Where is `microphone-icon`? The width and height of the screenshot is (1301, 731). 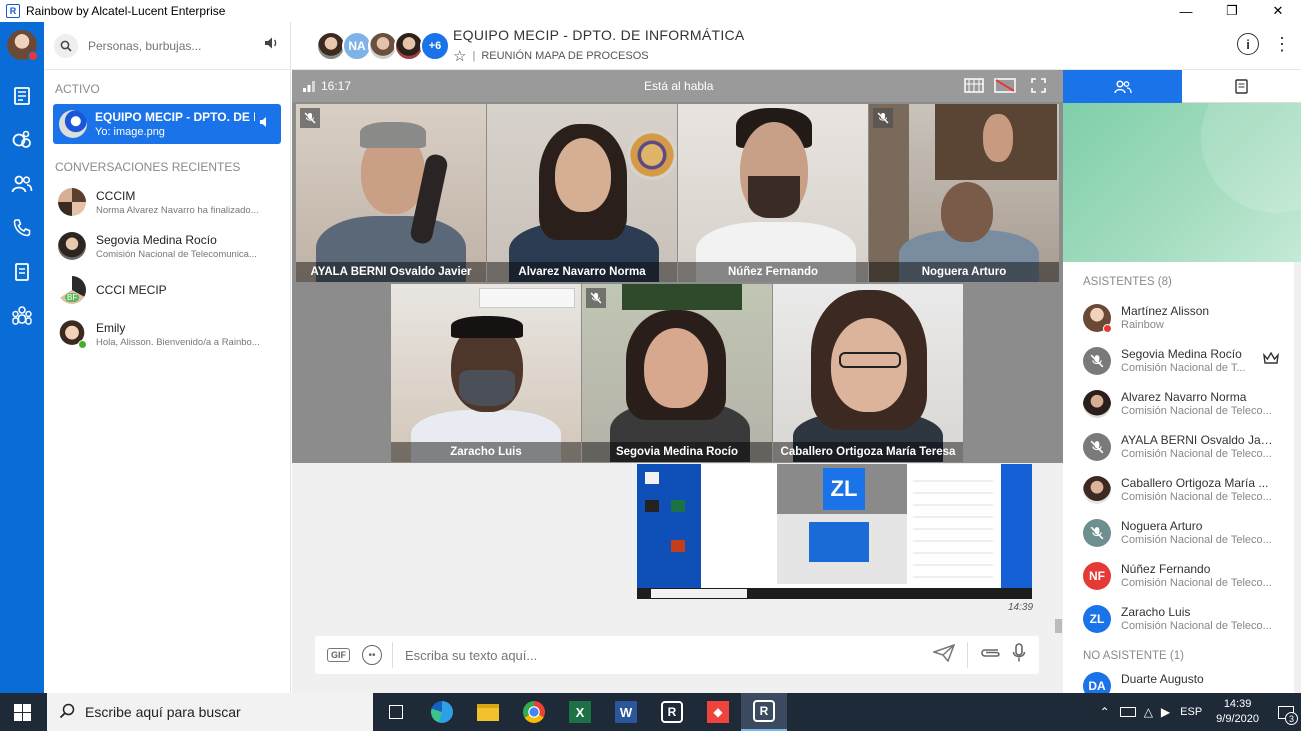
microphone-icon is located at coordinates (1019, 655).